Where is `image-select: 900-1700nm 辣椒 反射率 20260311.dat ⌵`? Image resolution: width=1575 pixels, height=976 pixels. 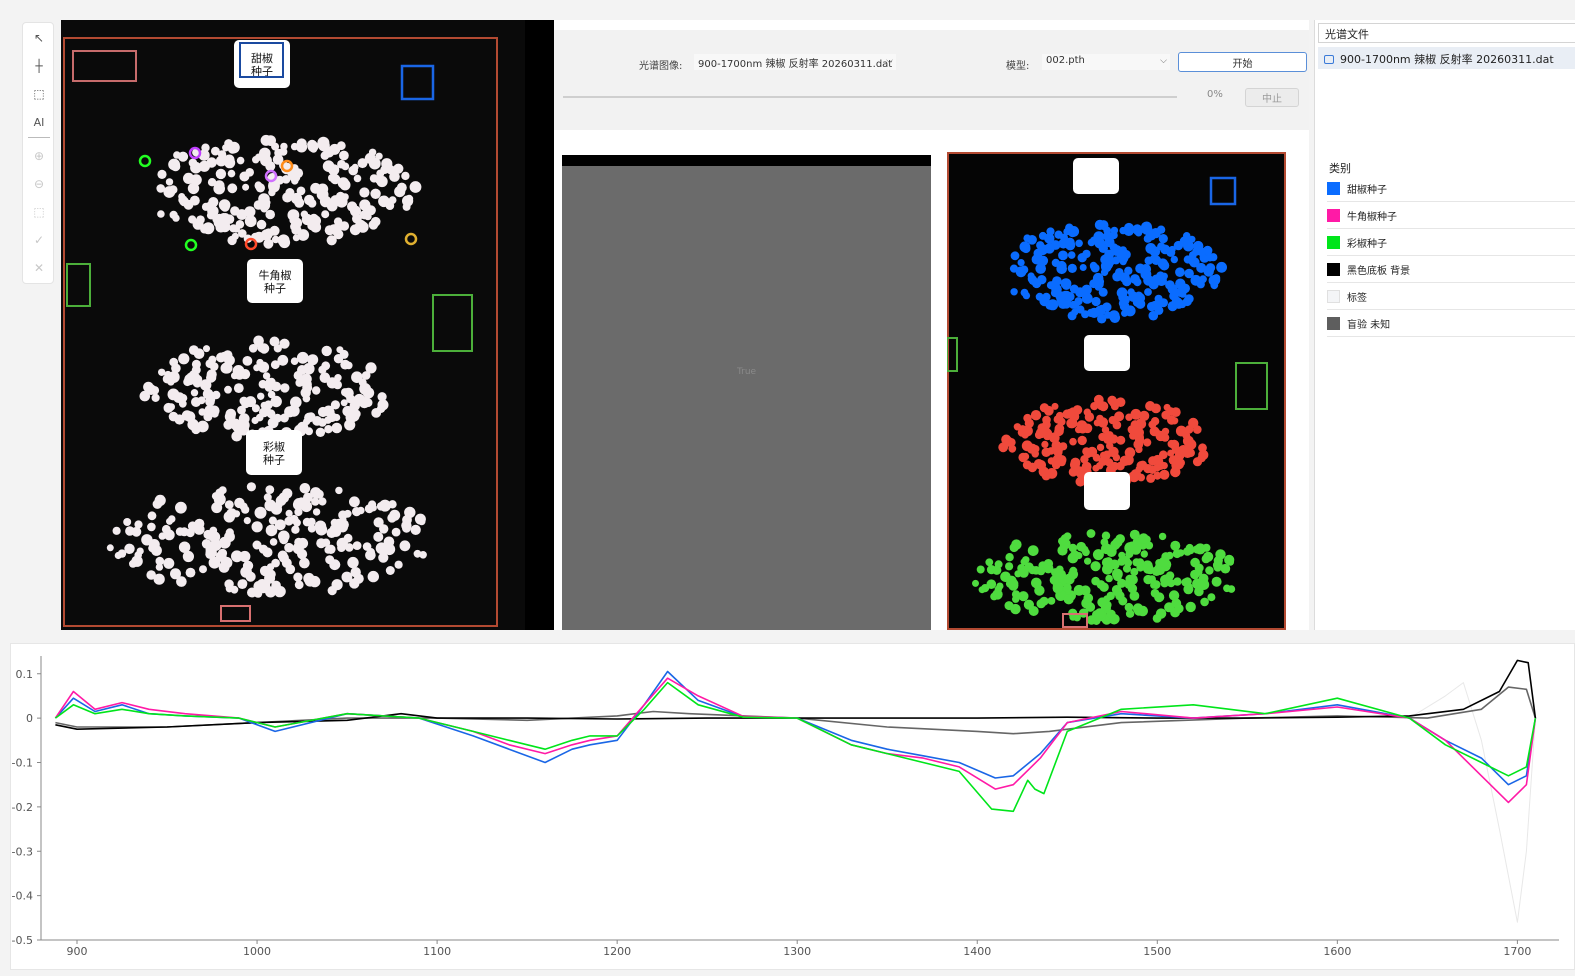 image-select: 900-1700nm 辣椒 反射率 20260311.dat ⌵ is located at coordinates (795, 62).